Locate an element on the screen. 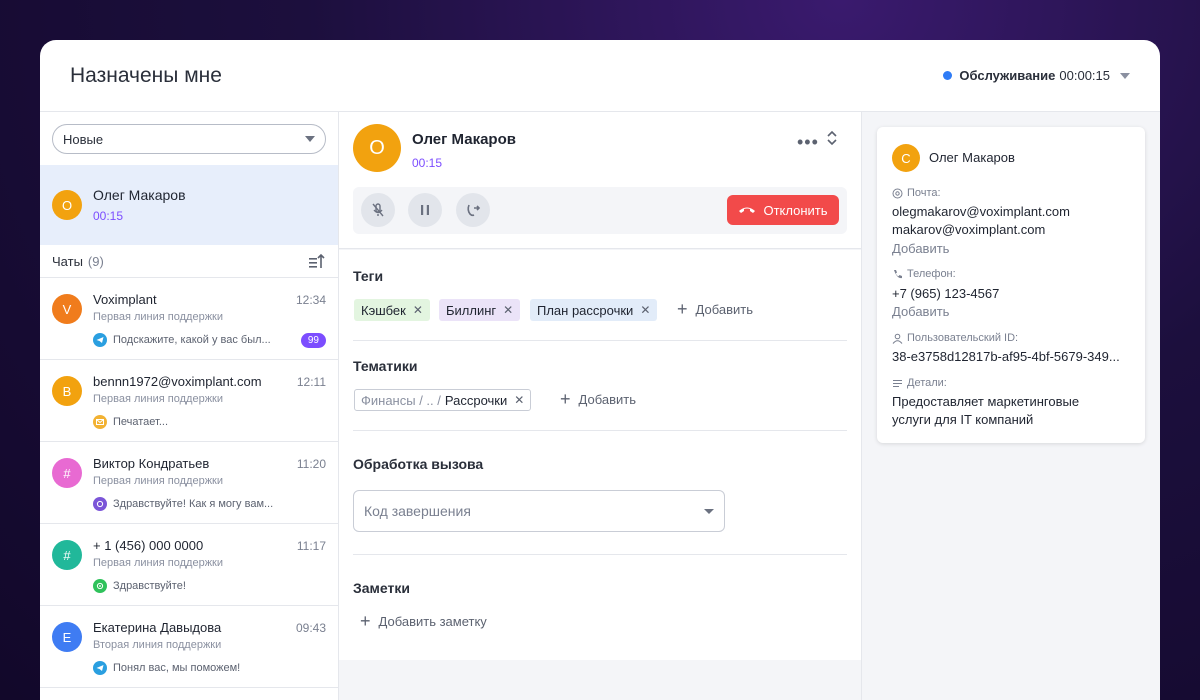 The height and width of the screenshot is (700, 1200). chats-label: Чаты is located at coordinates (67, 261).